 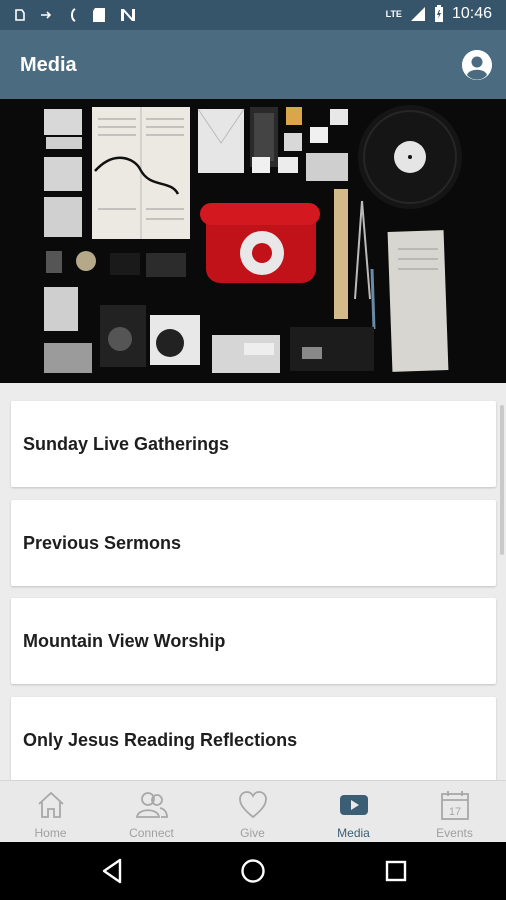 I want to click on tab-label: Connect, so click(x=151, y=833).